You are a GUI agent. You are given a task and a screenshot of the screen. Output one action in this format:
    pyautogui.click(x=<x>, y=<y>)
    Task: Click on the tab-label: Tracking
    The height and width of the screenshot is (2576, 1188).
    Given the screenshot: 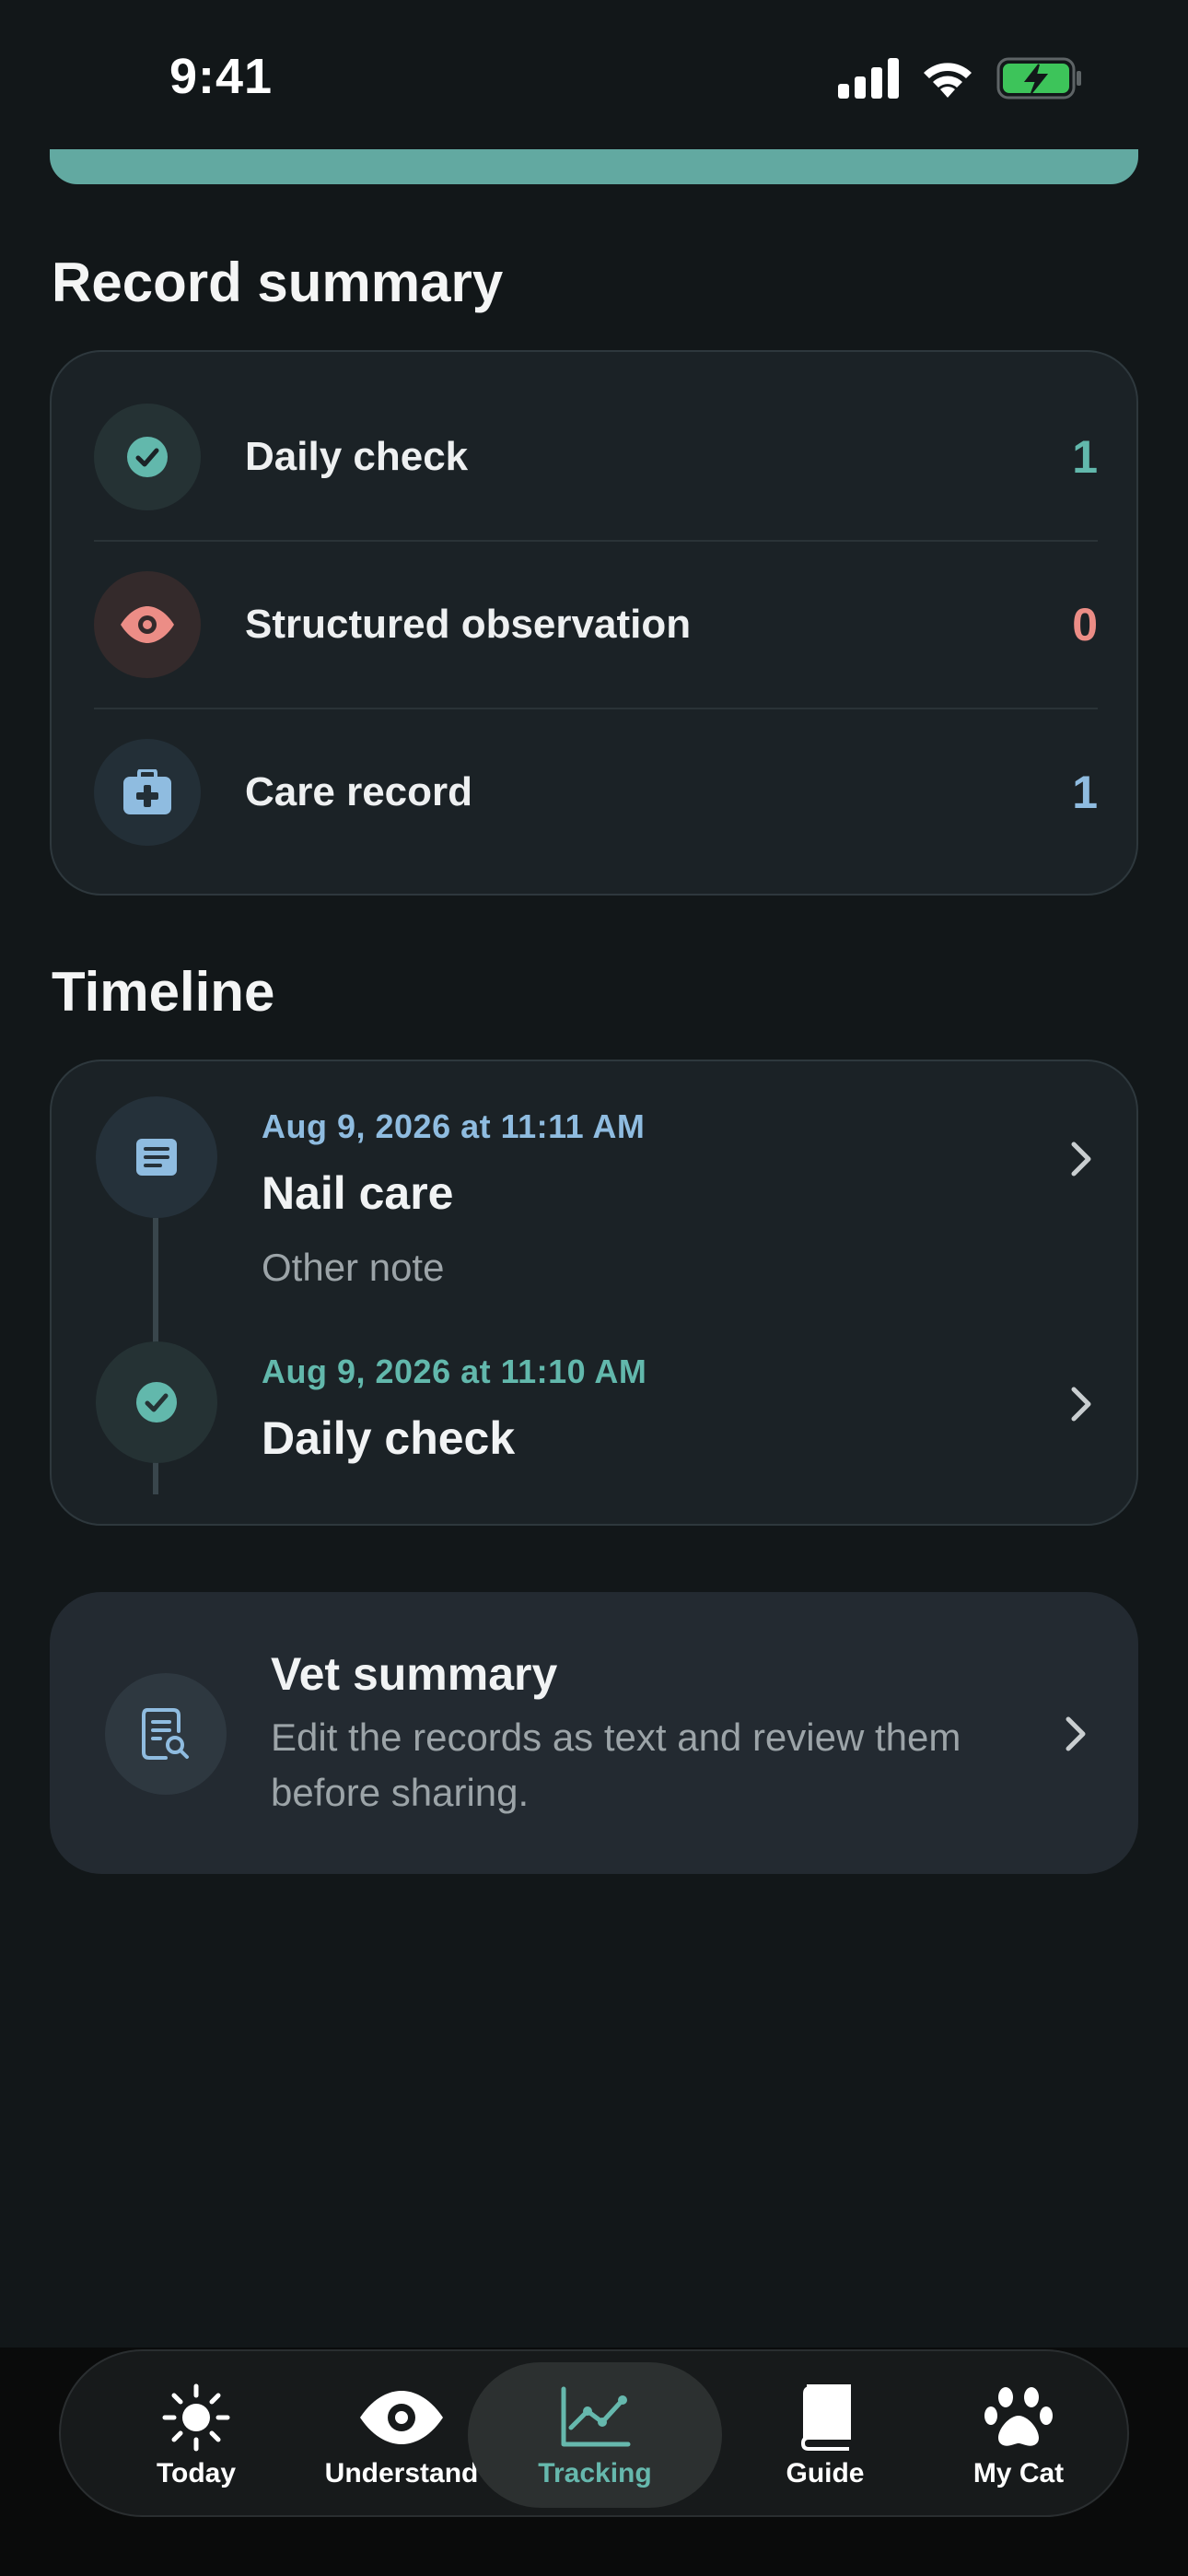 What is the action you would take?
    pyautogui.click(x=595, y=2473)
    